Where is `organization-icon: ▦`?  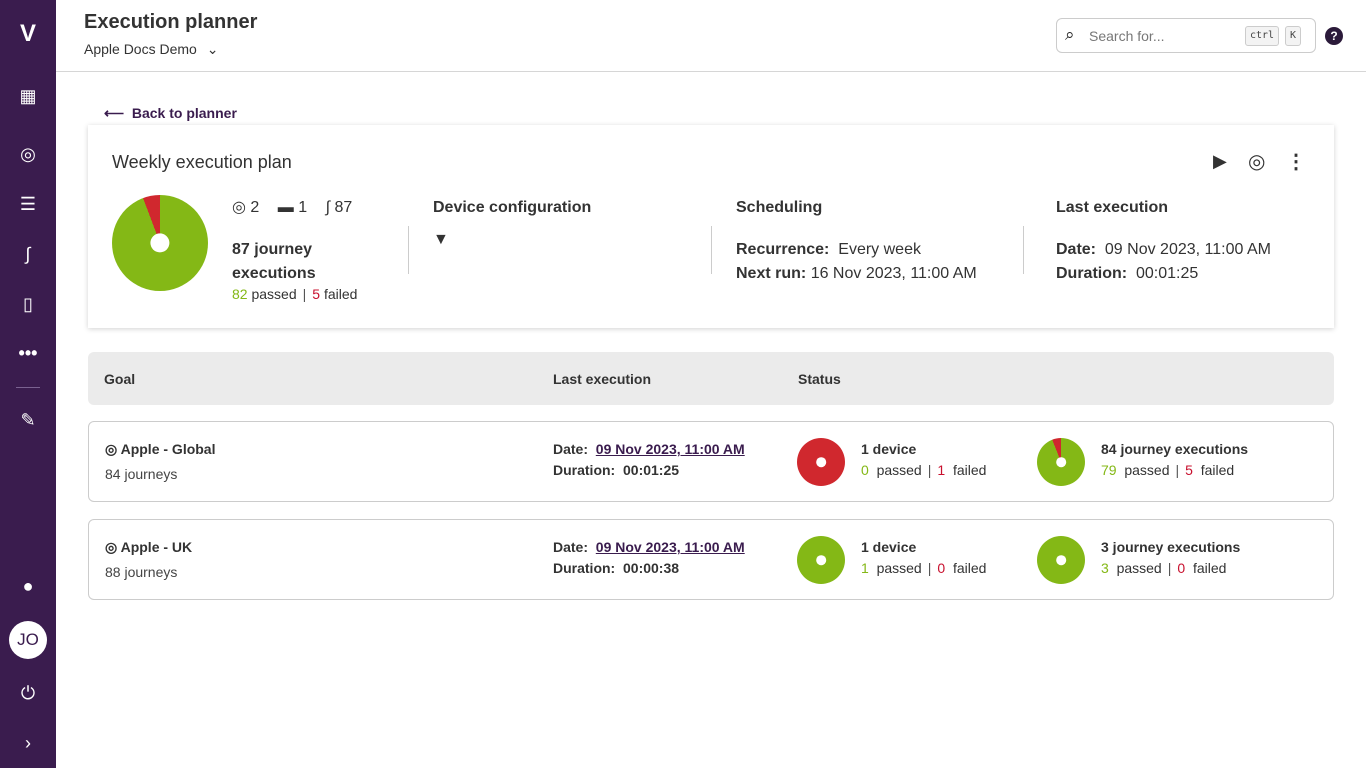
organization-icon: ▦ is located at coordinates (28, 96).